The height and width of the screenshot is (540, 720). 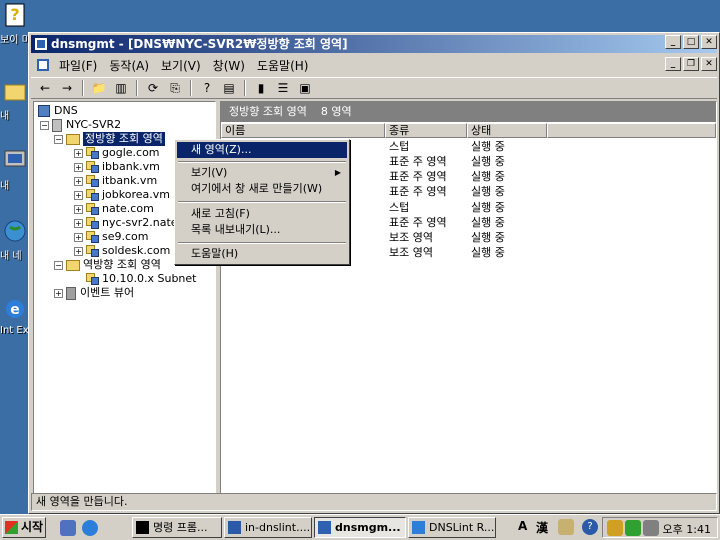 What do you see at coordinates (374, 65) in the screenshot?
I see `menu-bar: 파일(F) 동작(A) 보기(V) 창(W) 도움말(H)` at bounding box center [374, 65].